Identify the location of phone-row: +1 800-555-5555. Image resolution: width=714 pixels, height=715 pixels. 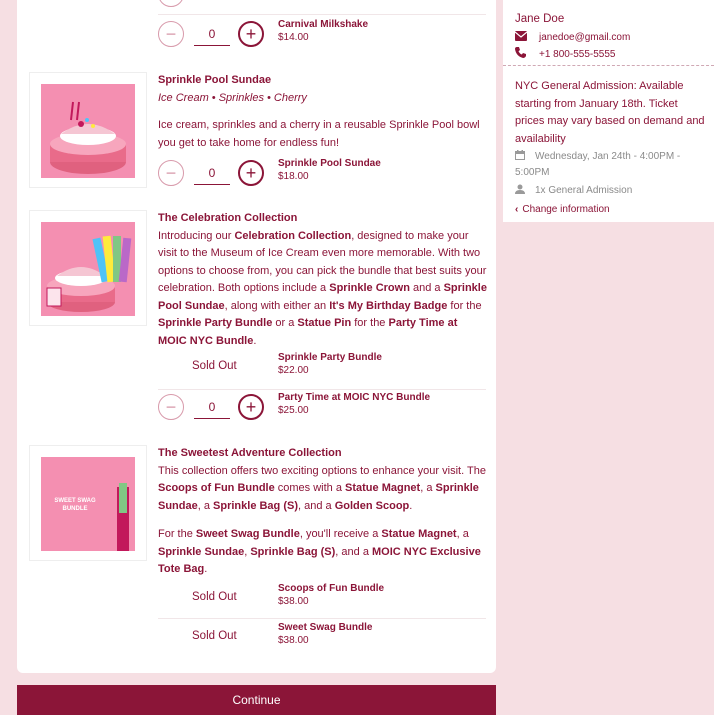
(565, 53).